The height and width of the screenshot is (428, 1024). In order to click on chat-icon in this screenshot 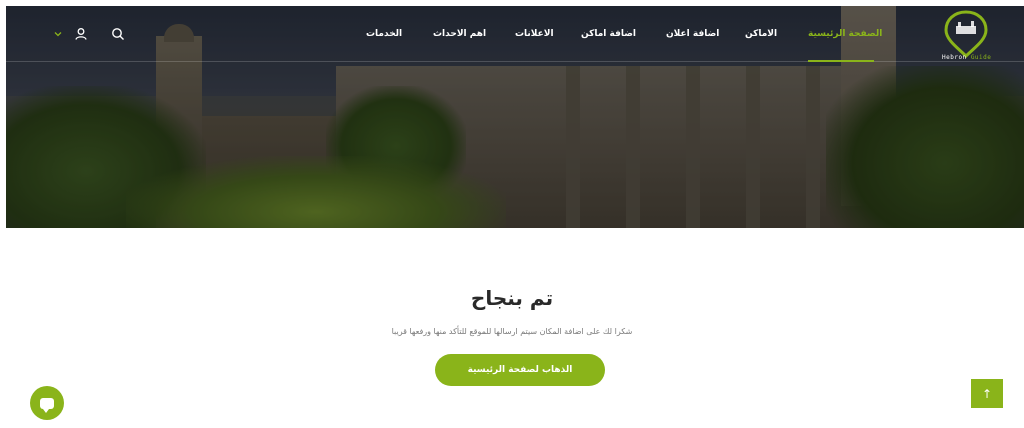, I will do `click(47, 405)`.